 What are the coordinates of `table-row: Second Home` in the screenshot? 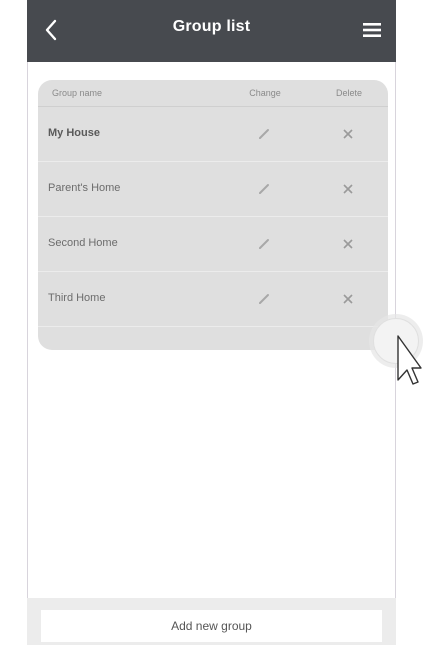 It's located at (213, 244).